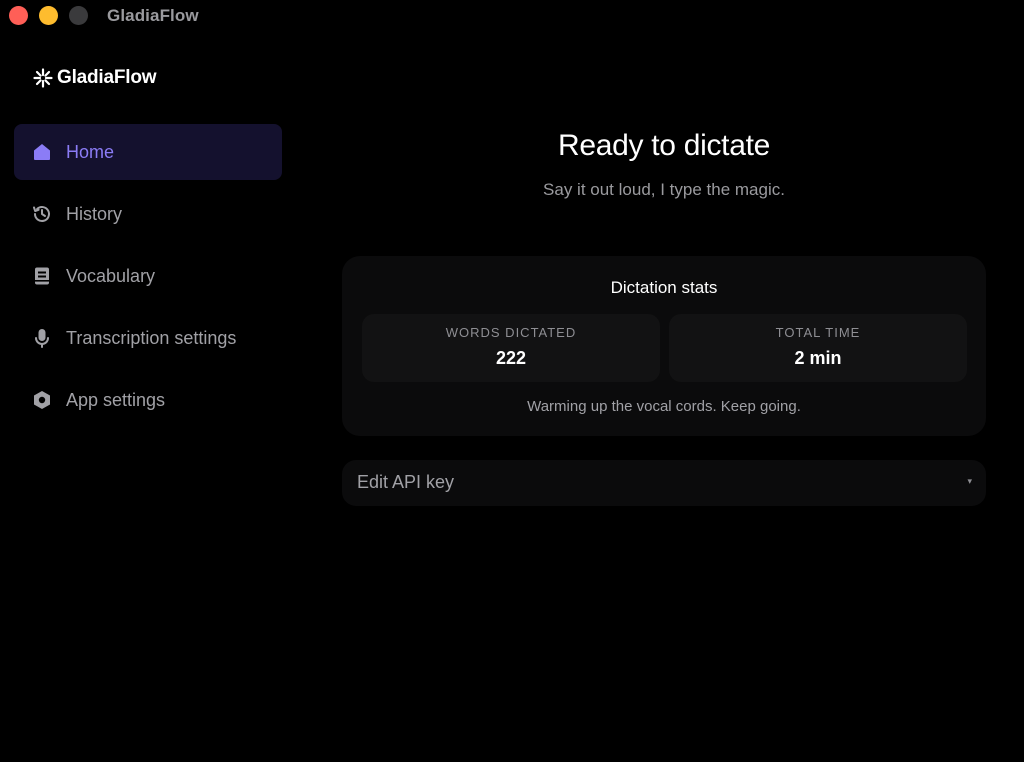 The width and height of the screenshot is (1024, 762). I want to click on brand-logo: GladiaFlow, so click(95, 78).